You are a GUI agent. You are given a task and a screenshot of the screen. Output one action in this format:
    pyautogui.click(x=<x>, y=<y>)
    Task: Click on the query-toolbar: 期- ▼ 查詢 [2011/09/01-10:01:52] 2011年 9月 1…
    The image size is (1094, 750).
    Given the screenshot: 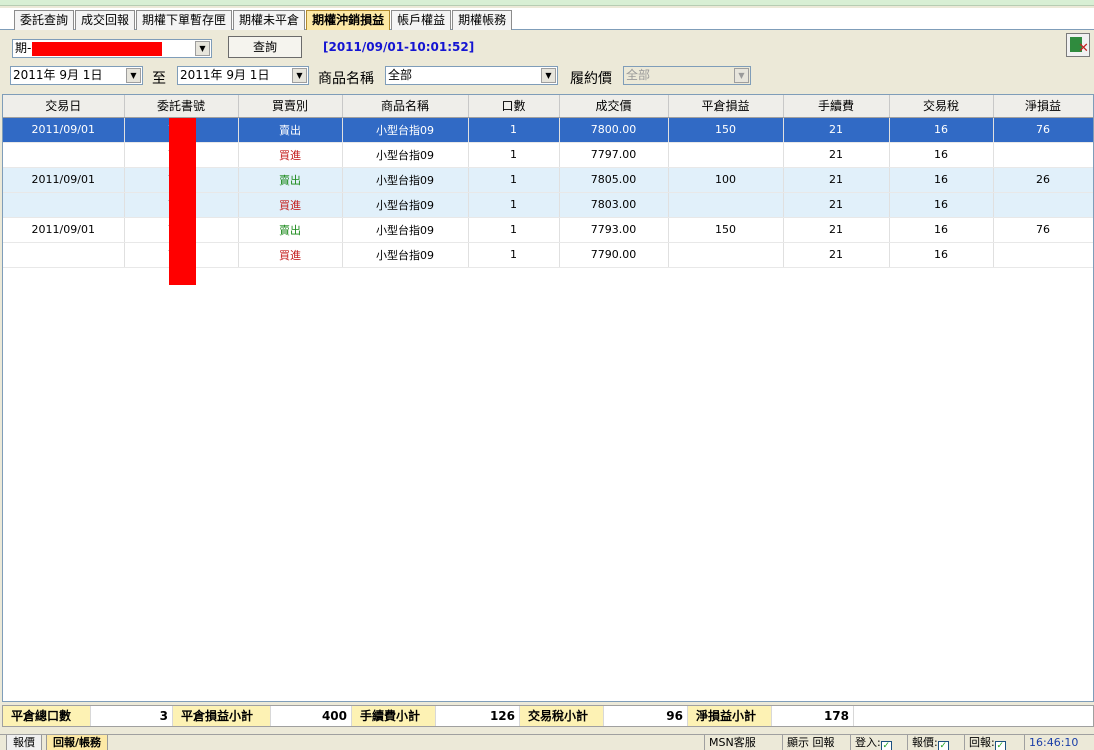 What is the action you would take?
    pyautogui.click(x=547, y=62)
    